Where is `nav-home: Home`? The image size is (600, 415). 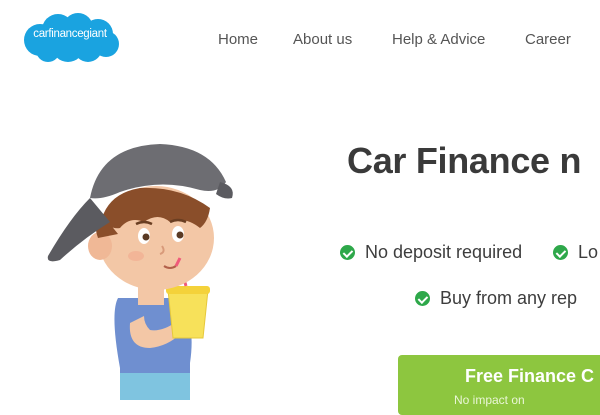 nav-home: Home is located at coordinates (238, 39).